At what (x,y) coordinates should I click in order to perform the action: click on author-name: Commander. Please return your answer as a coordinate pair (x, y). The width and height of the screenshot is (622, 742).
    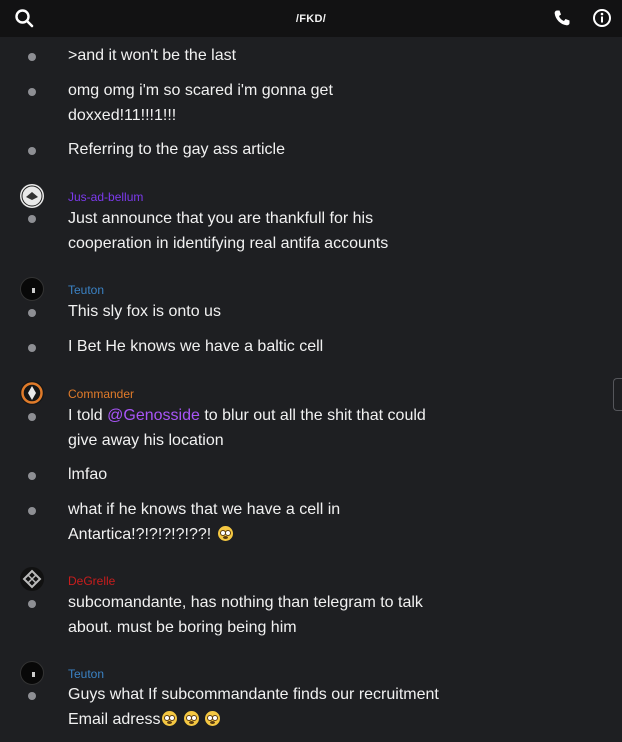
    Looking at the image, I should click on (101, 394).